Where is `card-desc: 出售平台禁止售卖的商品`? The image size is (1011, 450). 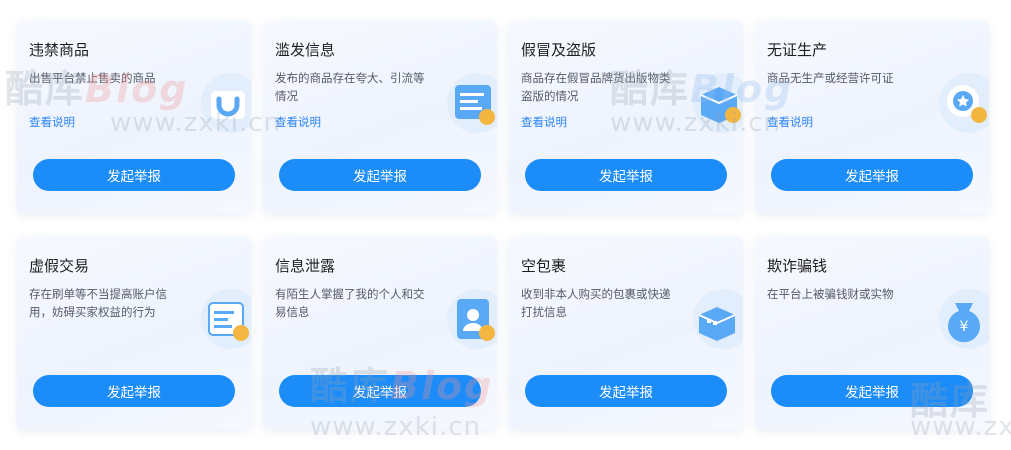
card-desc: 出售平台禁止售卖的商品 is located at coordinates (92, 78).